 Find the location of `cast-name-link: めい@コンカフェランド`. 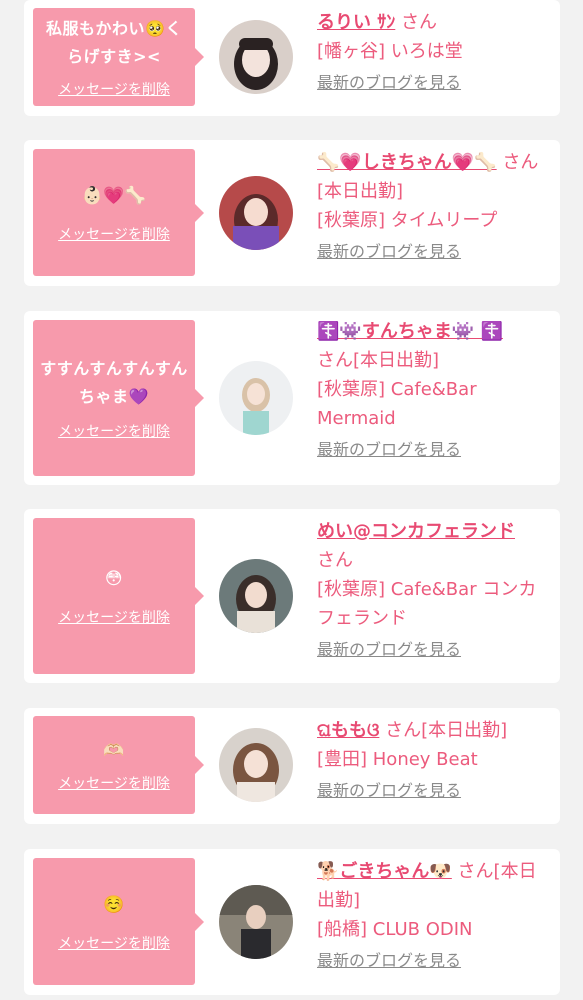

cast-name-link: めい@コンカフェランド is located at coordinates (416, 531).